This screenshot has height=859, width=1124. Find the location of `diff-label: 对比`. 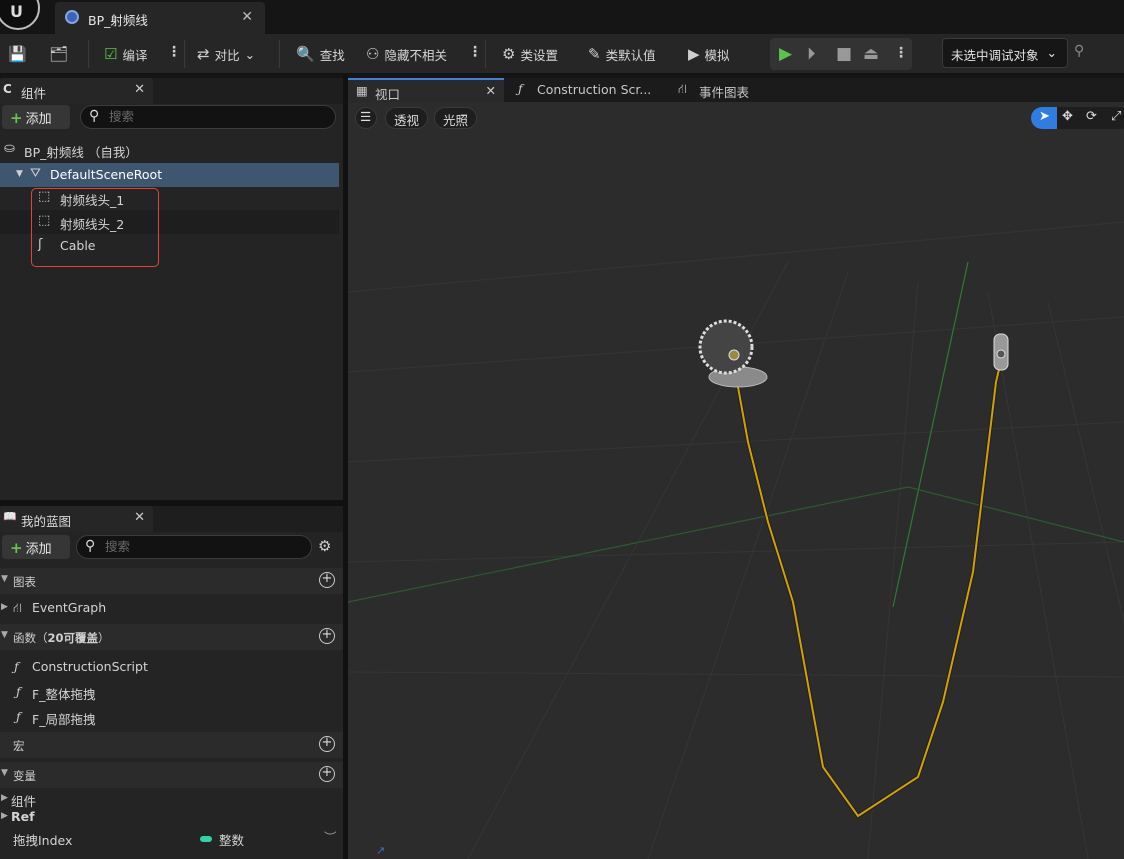

diff-label: 对比 is located at coordinates (227, 55).